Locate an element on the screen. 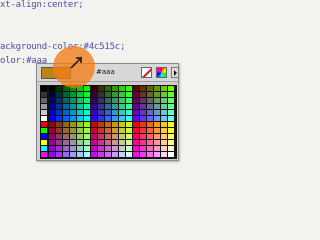  hex-value-label: #aaa is located at coordinates (105, 72).